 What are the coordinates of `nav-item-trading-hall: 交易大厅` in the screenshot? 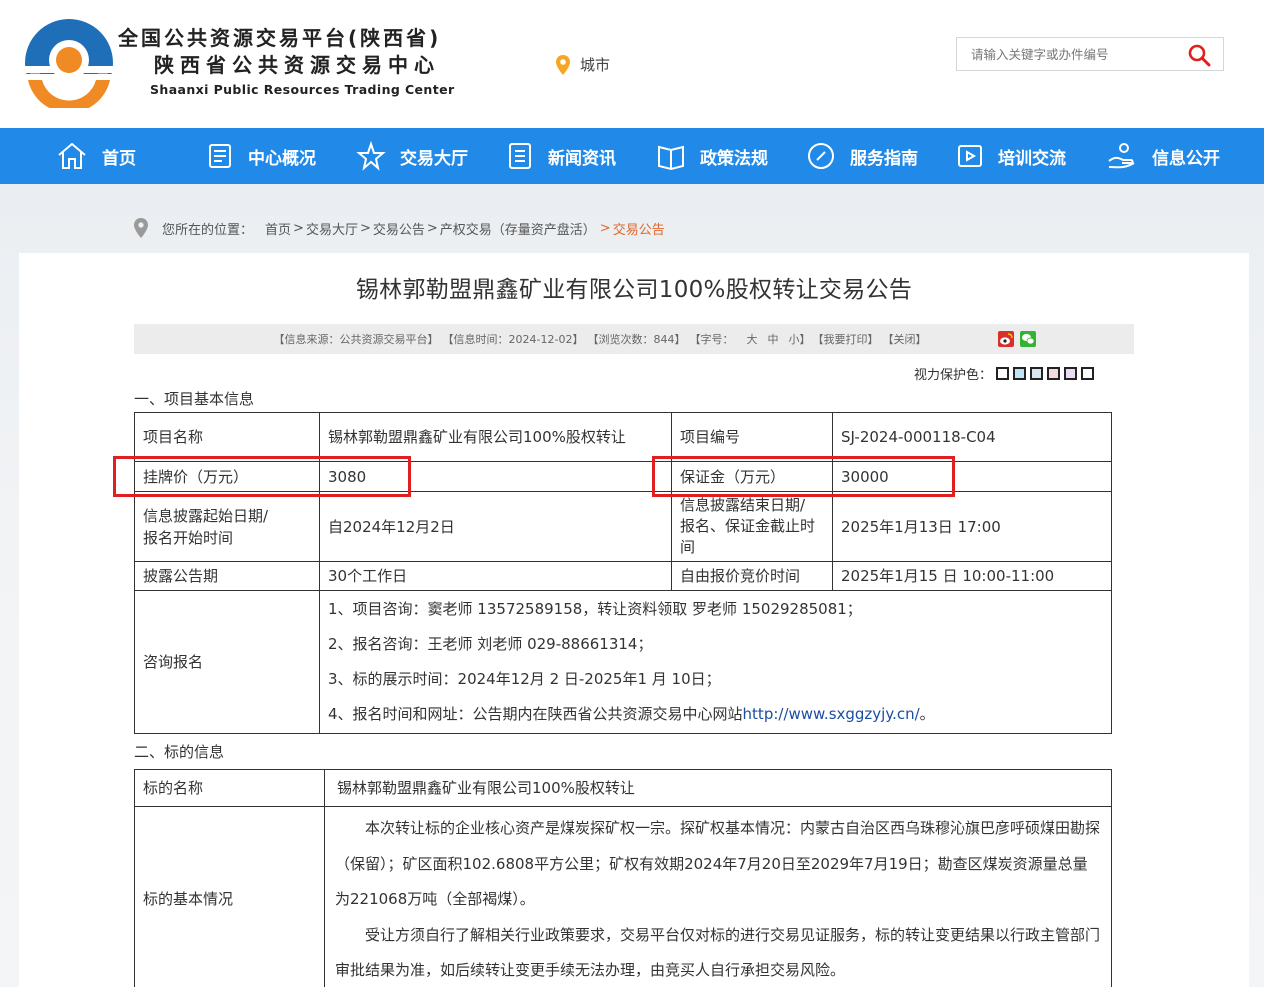 It's located at (425, 156).